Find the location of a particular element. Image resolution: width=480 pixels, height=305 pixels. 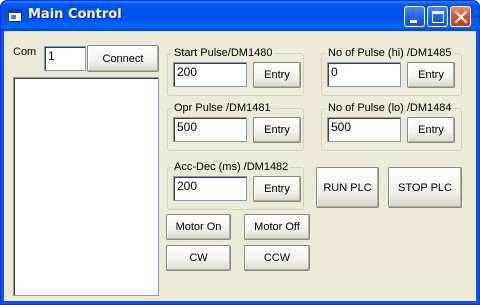

pulse-hi-group: No of Pulse (hi) /DM1485 0 Entry is located at coordinates (391, 71).